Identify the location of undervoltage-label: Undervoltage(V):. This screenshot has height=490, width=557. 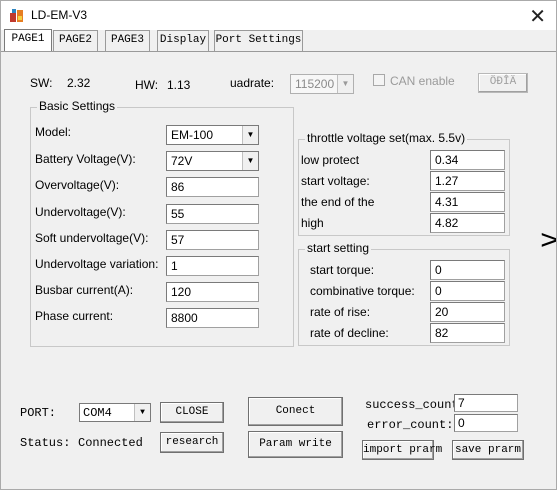
(80, 212).